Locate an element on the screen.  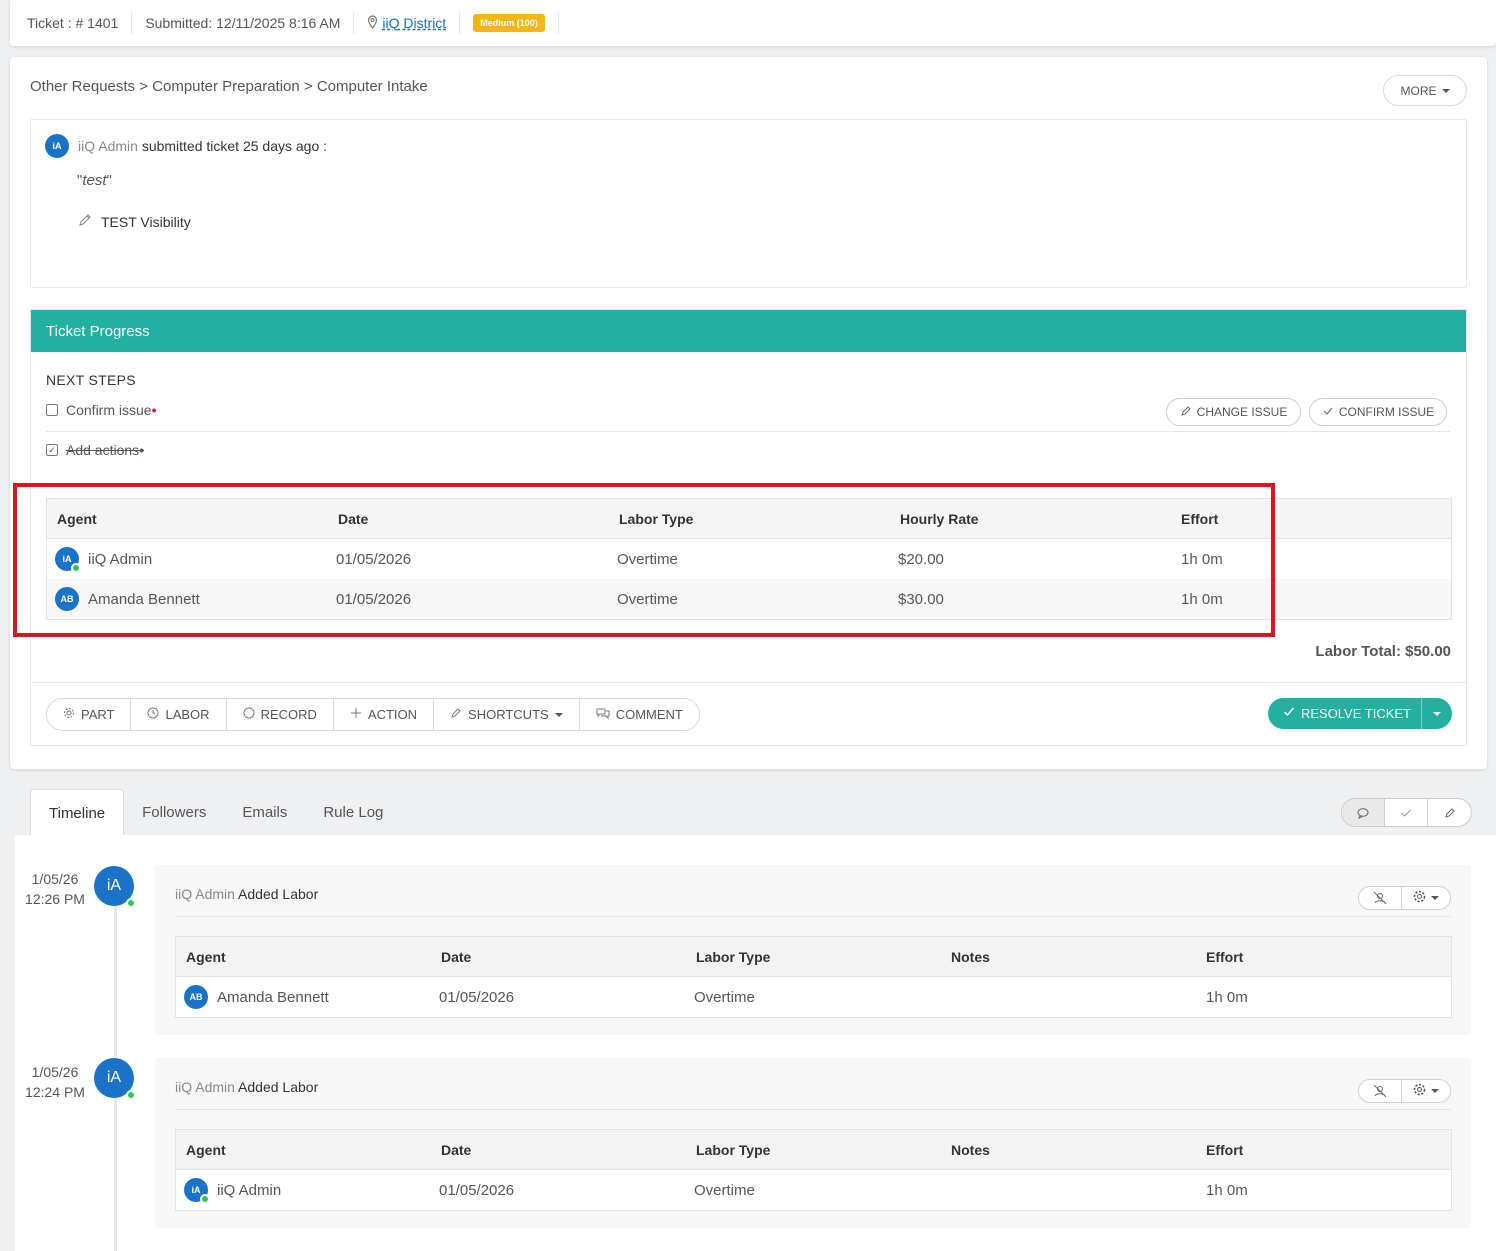
resolve-label: RESOLVE TICKET is located at coordinates (1355, 713).